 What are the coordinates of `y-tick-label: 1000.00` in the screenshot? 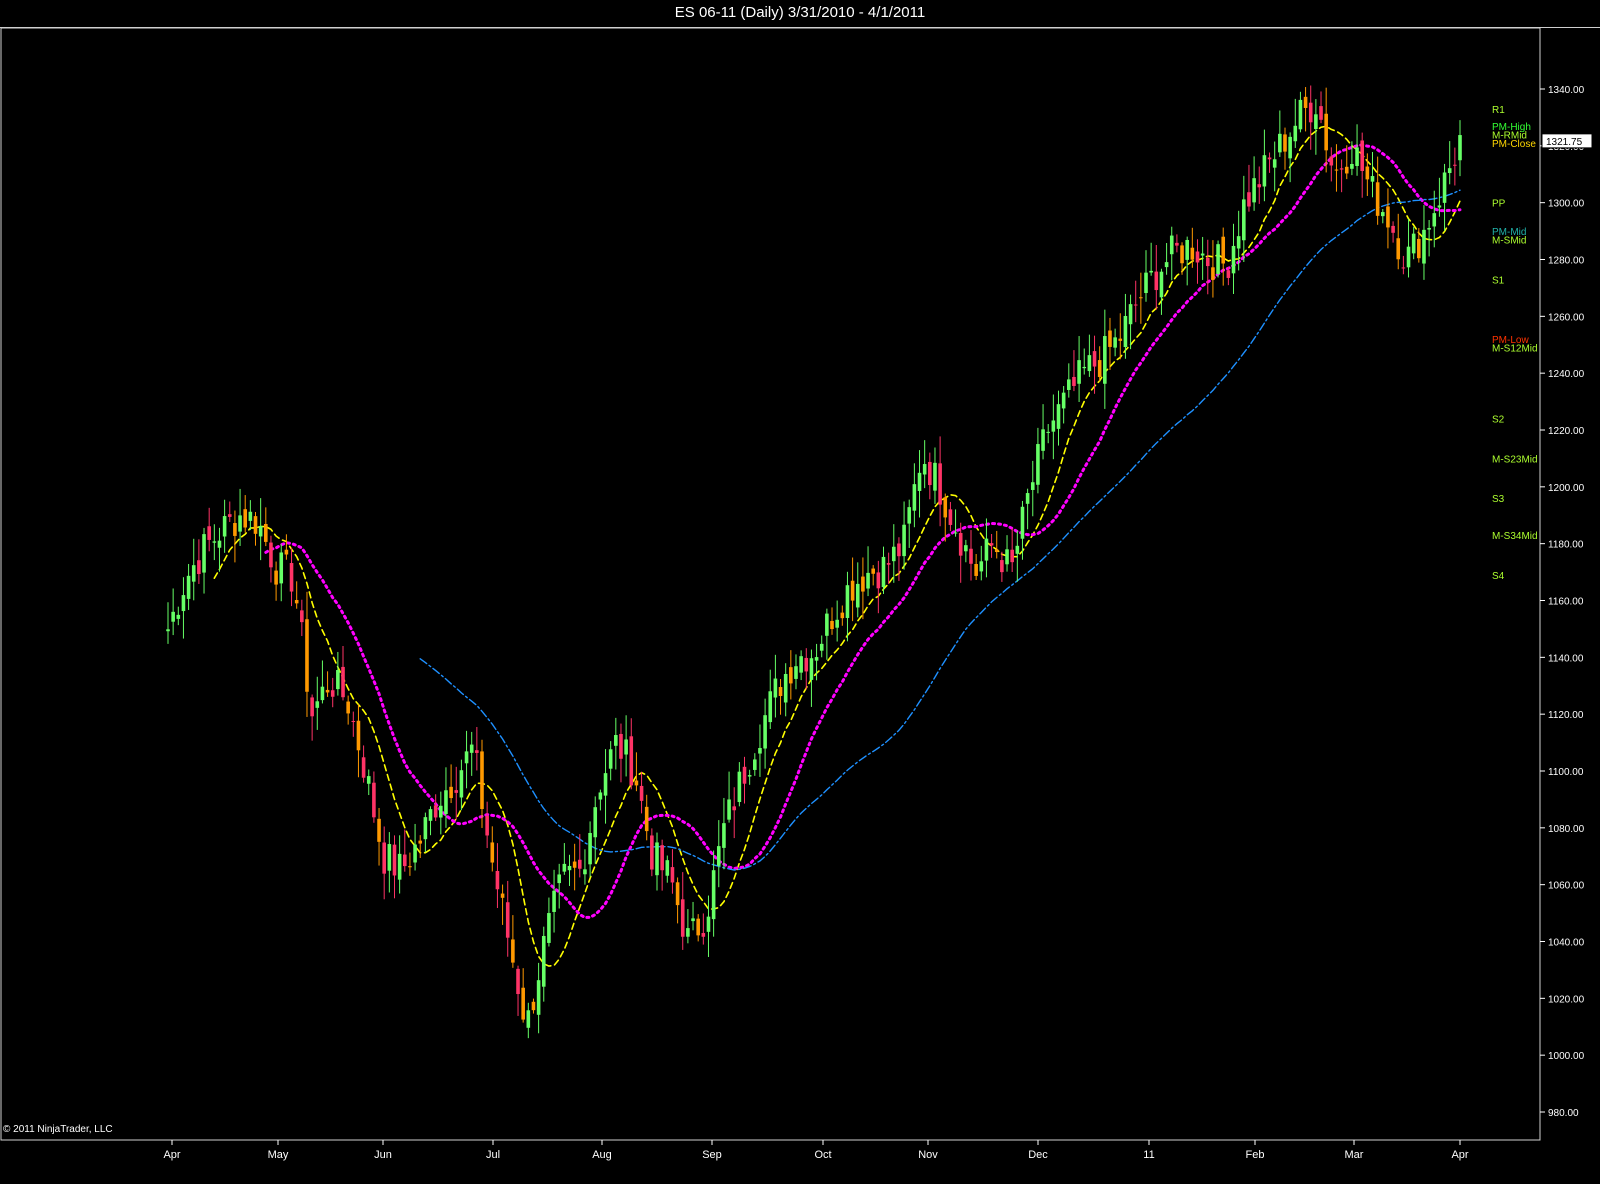 It's located at (1566, 1056).